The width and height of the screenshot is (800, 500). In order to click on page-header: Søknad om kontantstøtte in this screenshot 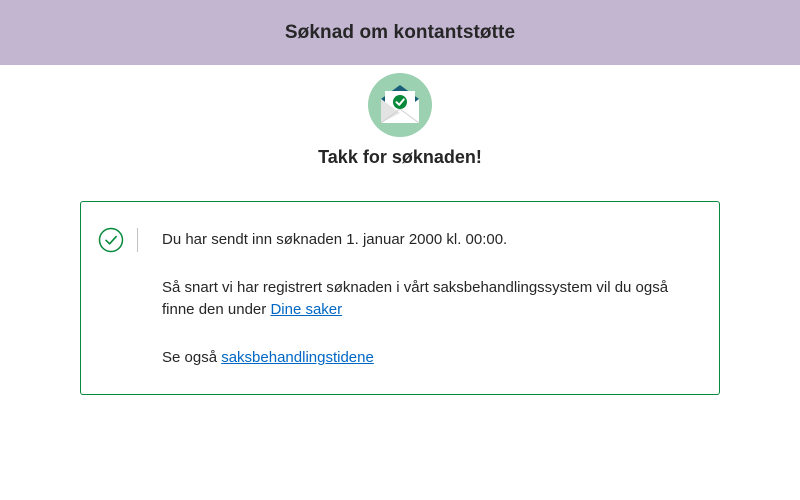, I will do `click(400, 32)`.